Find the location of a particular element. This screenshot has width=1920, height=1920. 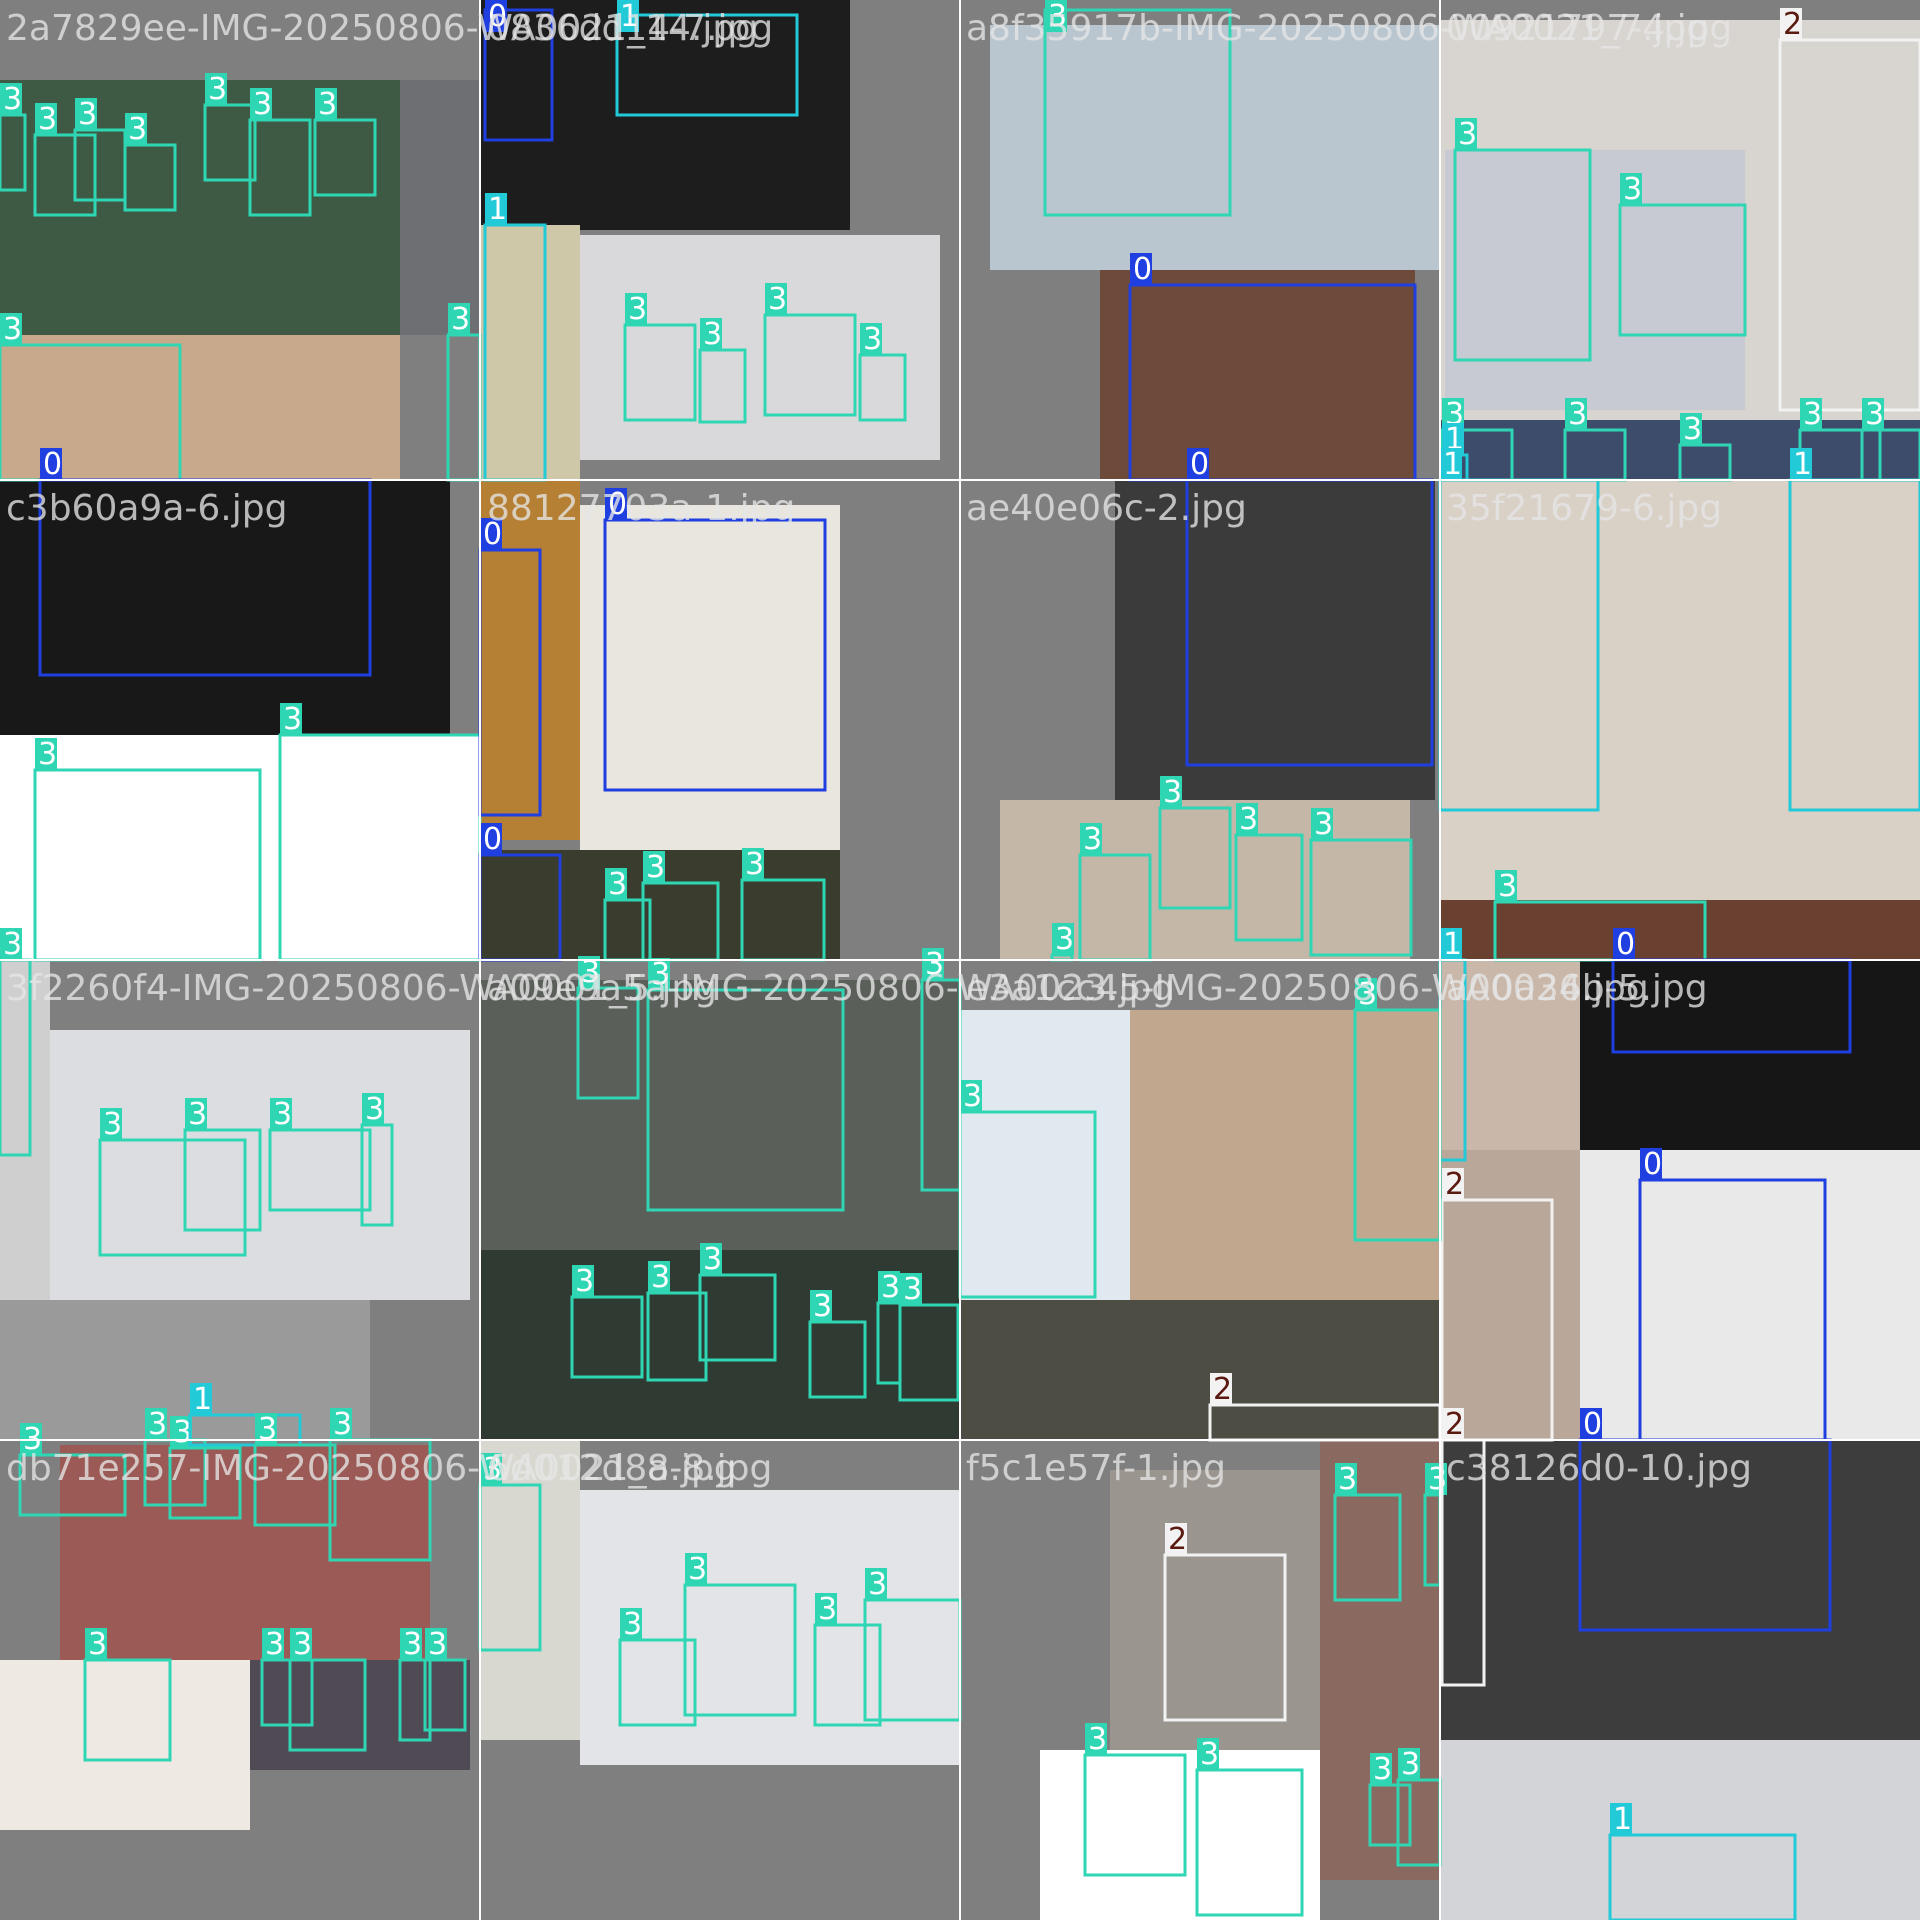

tile-title: 00921797-4.jpg is located at coordinates (1589, 28).